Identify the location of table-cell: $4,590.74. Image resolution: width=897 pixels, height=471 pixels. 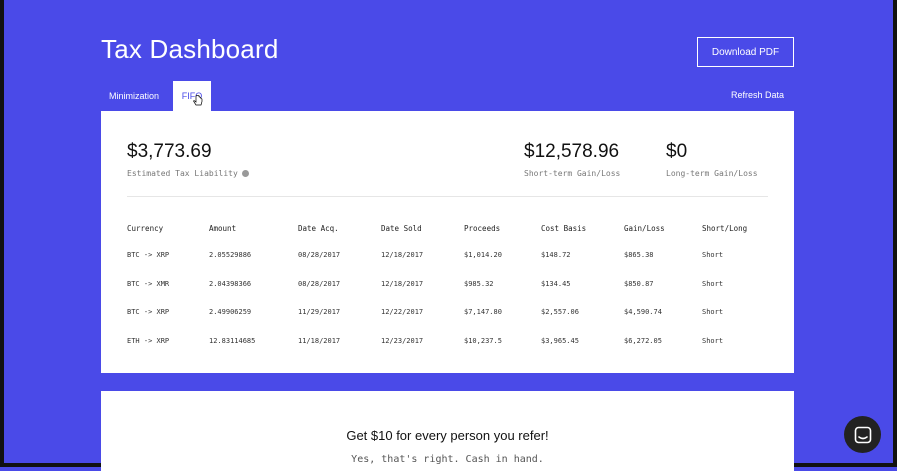
(643, 312).